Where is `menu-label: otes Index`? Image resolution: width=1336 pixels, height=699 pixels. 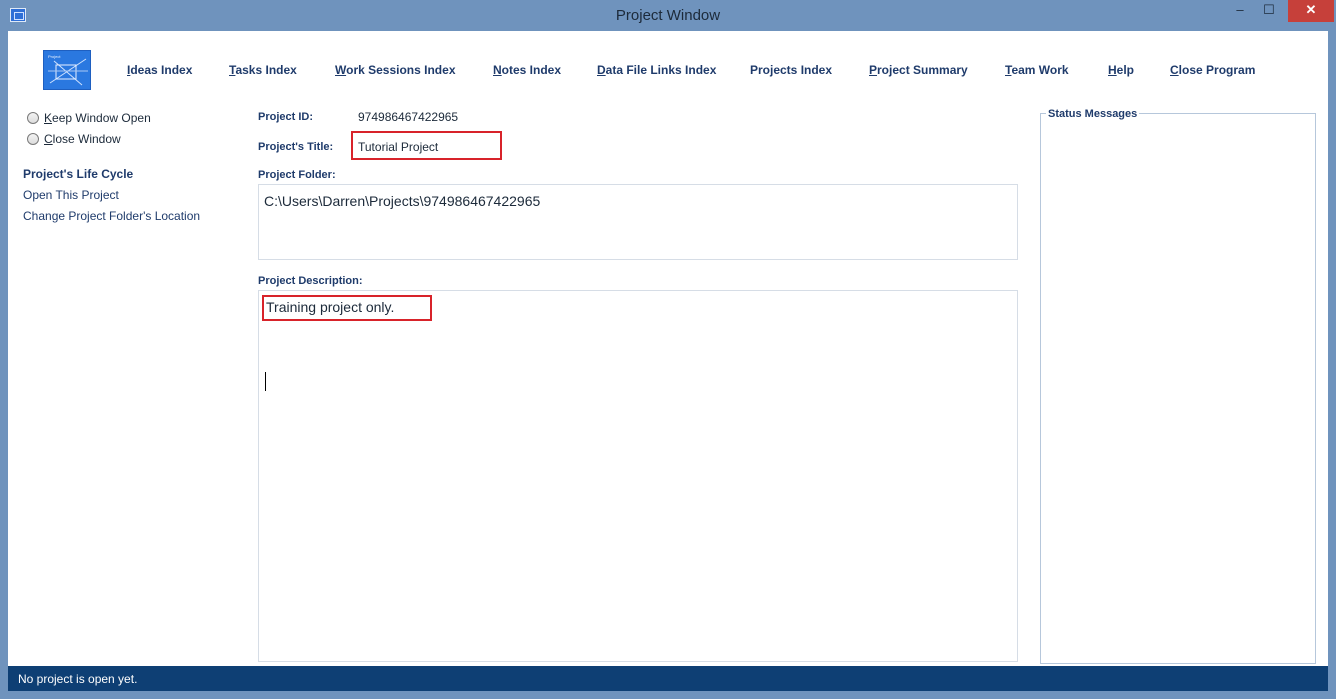 menu-label: otes Index is located at coordinates (531, 70).